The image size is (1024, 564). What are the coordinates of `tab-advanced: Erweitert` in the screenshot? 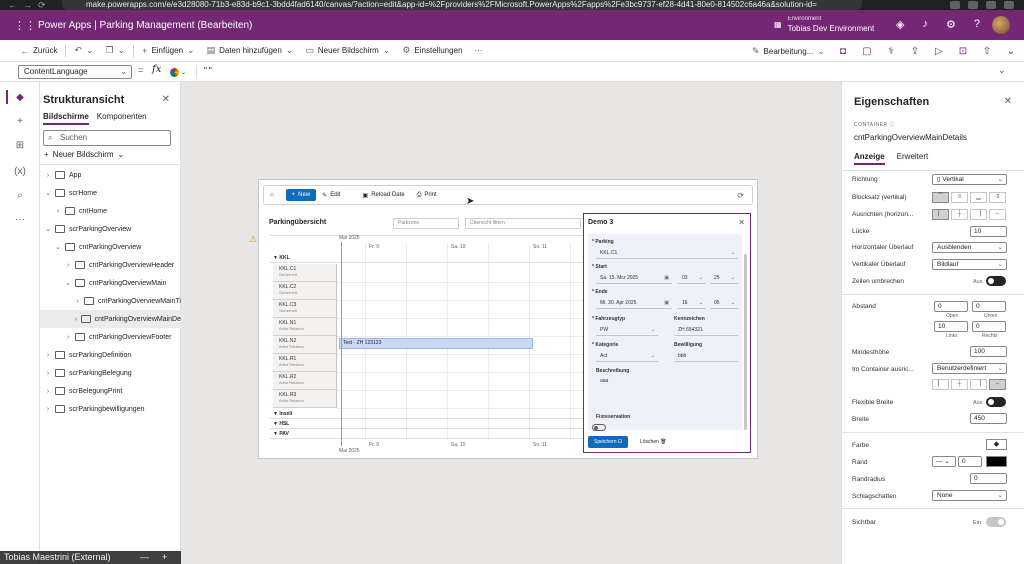 It's located at (913, 158).